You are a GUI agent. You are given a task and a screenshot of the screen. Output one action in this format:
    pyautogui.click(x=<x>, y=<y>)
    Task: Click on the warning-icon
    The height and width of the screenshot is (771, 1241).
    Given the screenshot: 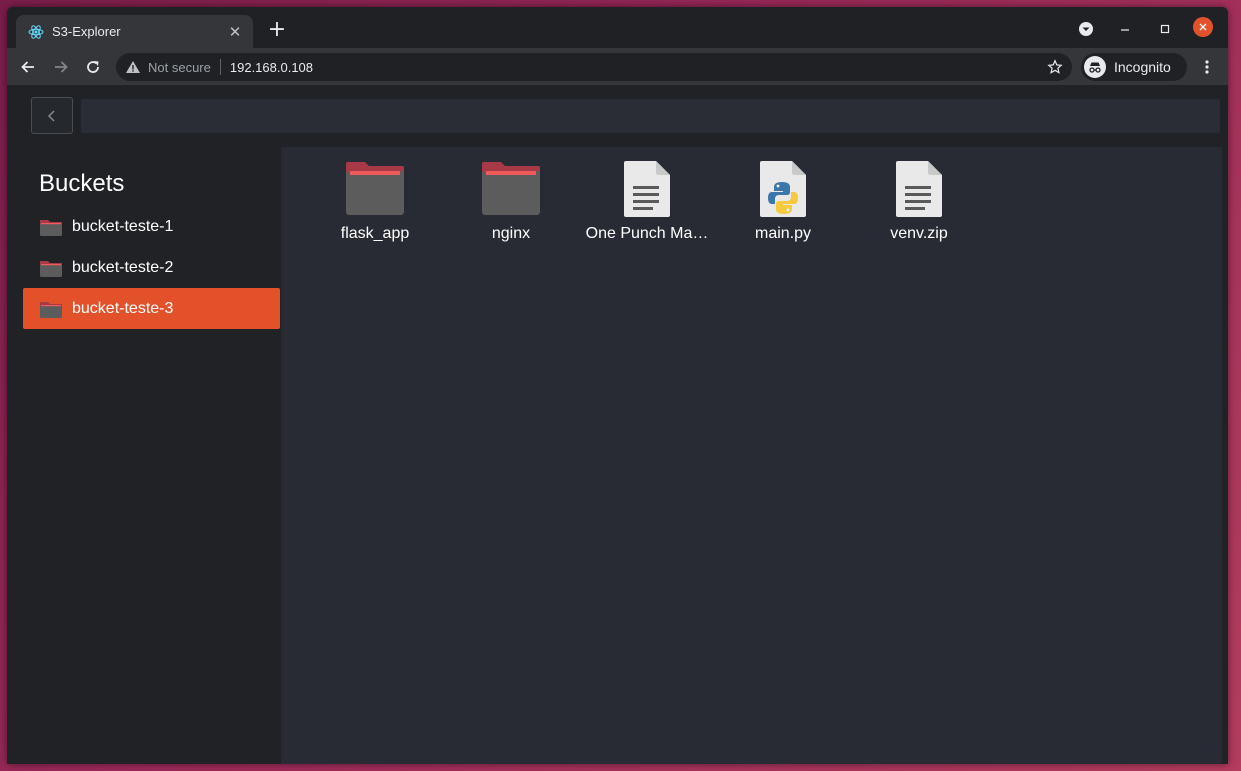 What is the action you would take?
    pyautogui.click(x=133, y=67)
    